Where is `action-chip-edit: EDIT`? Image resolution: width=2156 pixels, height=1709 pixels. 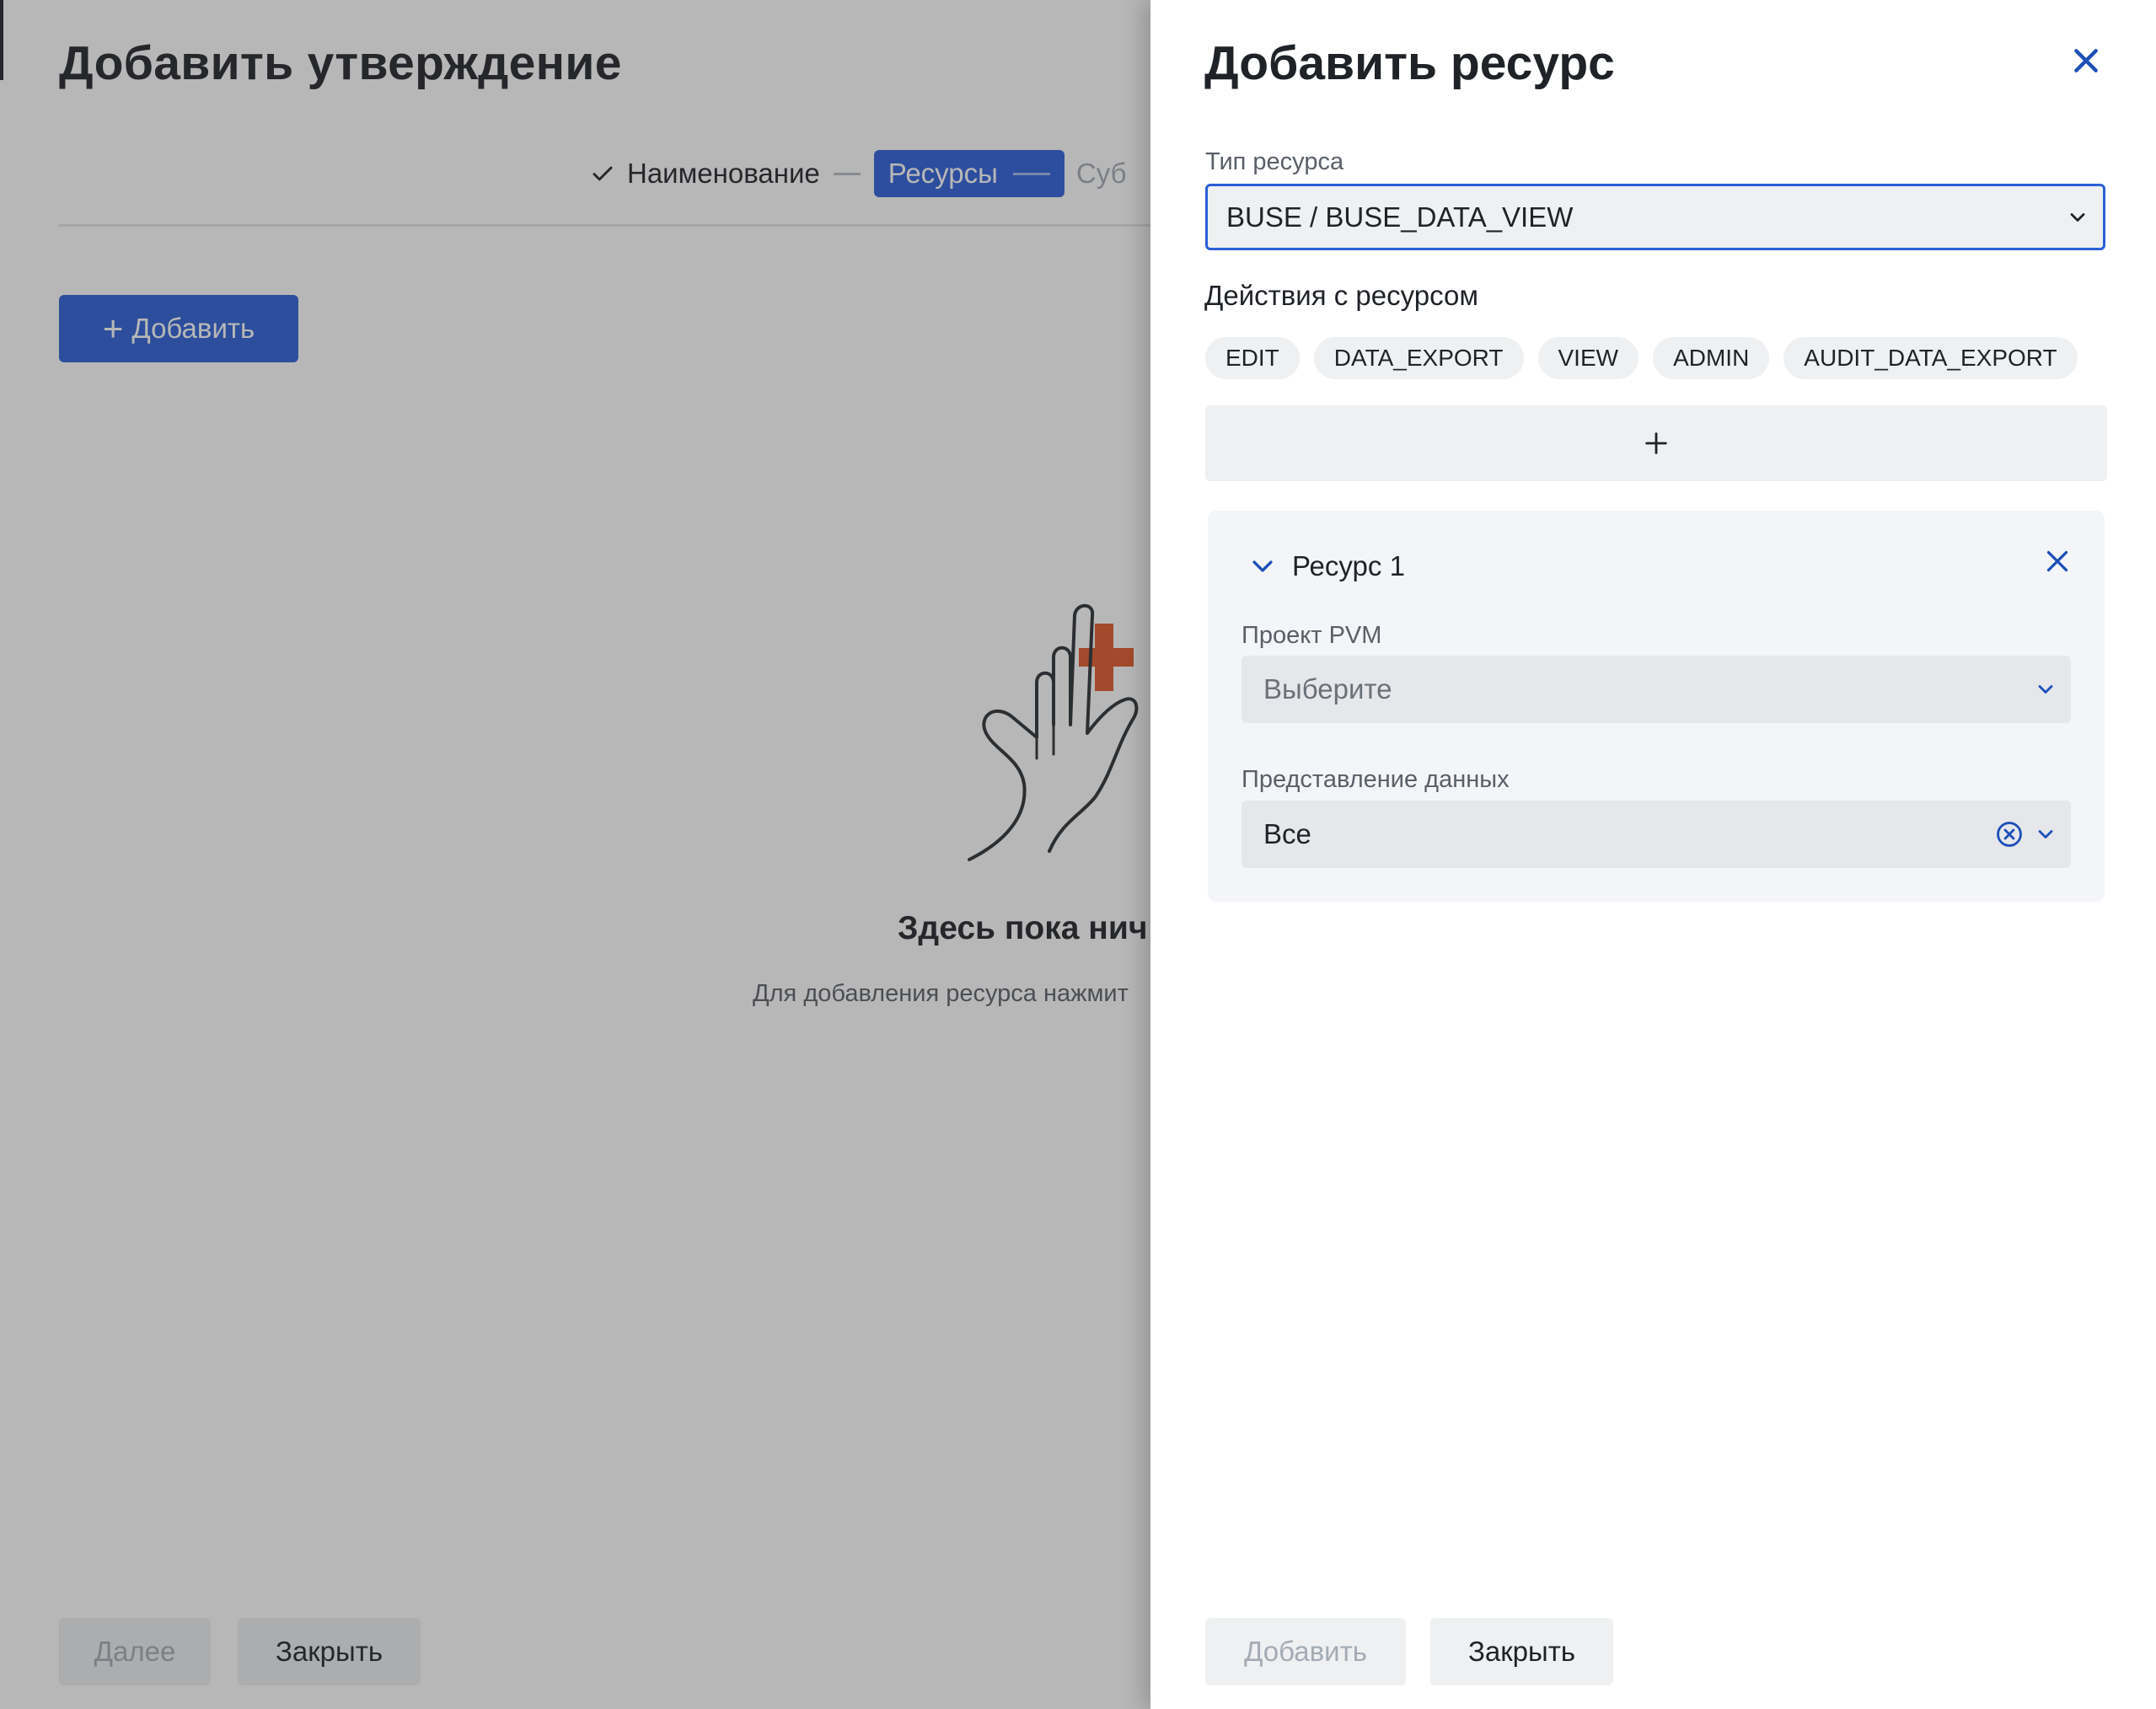 action-chip-edit: EDIT is located at coordinates (1252, 358).